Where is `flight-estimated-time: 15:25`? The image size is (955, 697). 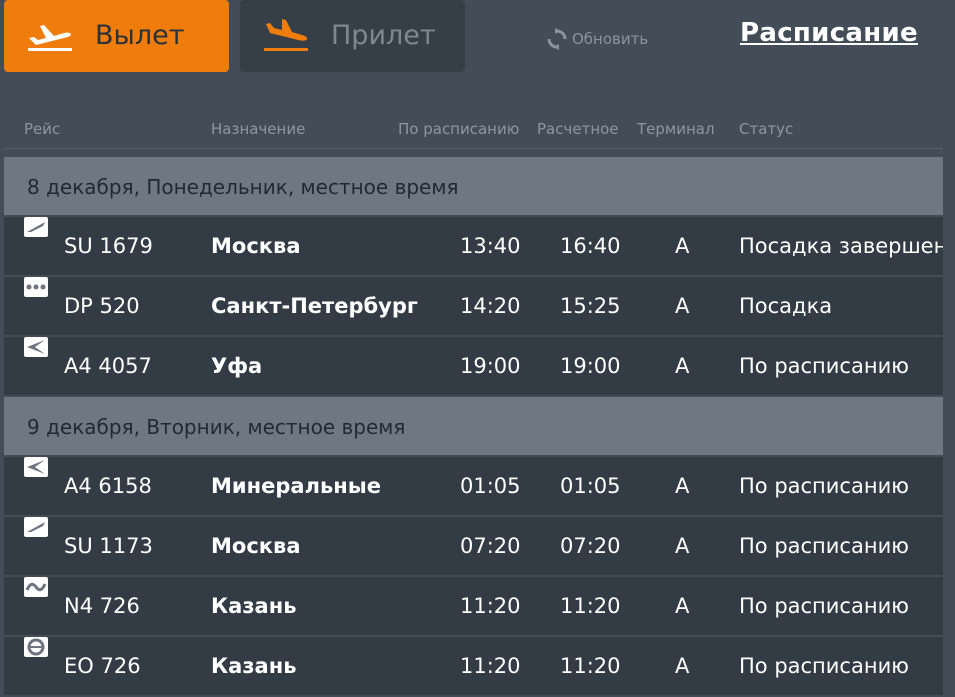 flight-estimated-time: 15:25 is located at coordinates (590, 306).